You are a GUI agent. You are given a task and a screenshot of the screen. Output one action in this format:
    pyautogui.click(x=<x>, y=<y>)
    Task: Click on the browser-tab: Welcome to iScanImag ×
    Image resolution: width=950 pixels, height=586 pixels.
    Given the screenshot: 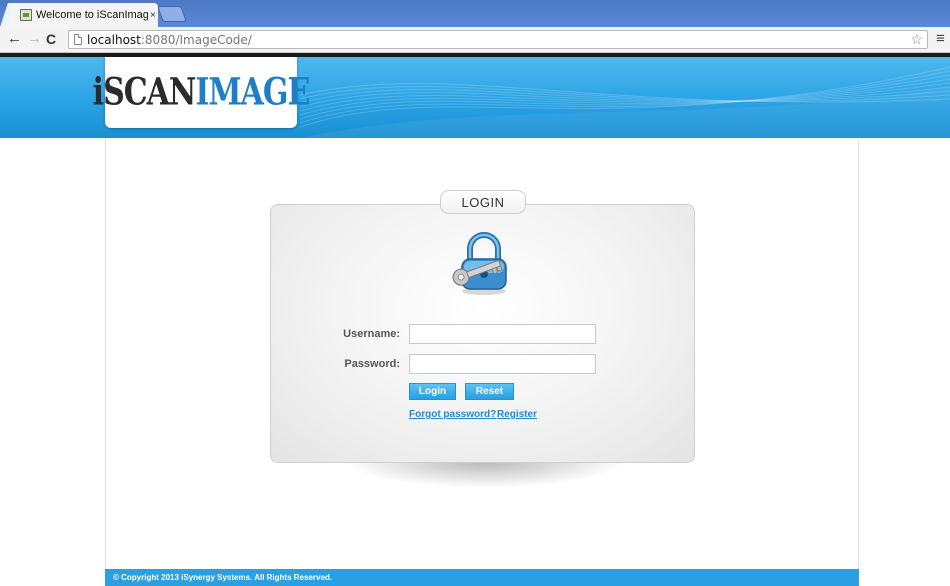 What is the action you would take?
    pyautogui.click(x=84, y=15)
    